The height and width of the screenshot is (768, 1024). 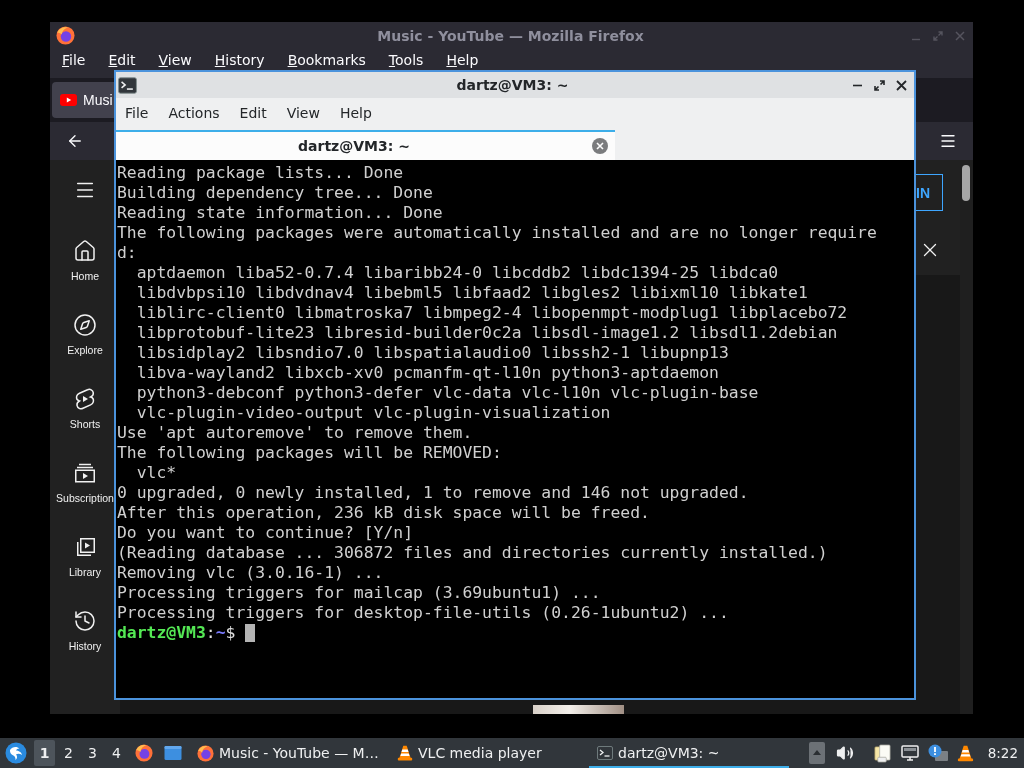 What do you see at coordinates (447, 393) in the screenshot?
I see `output-line: python3-debconf python3-defer vlc-data vlc-l10n vlc-plugin-base` at bounding box center [447, 393].